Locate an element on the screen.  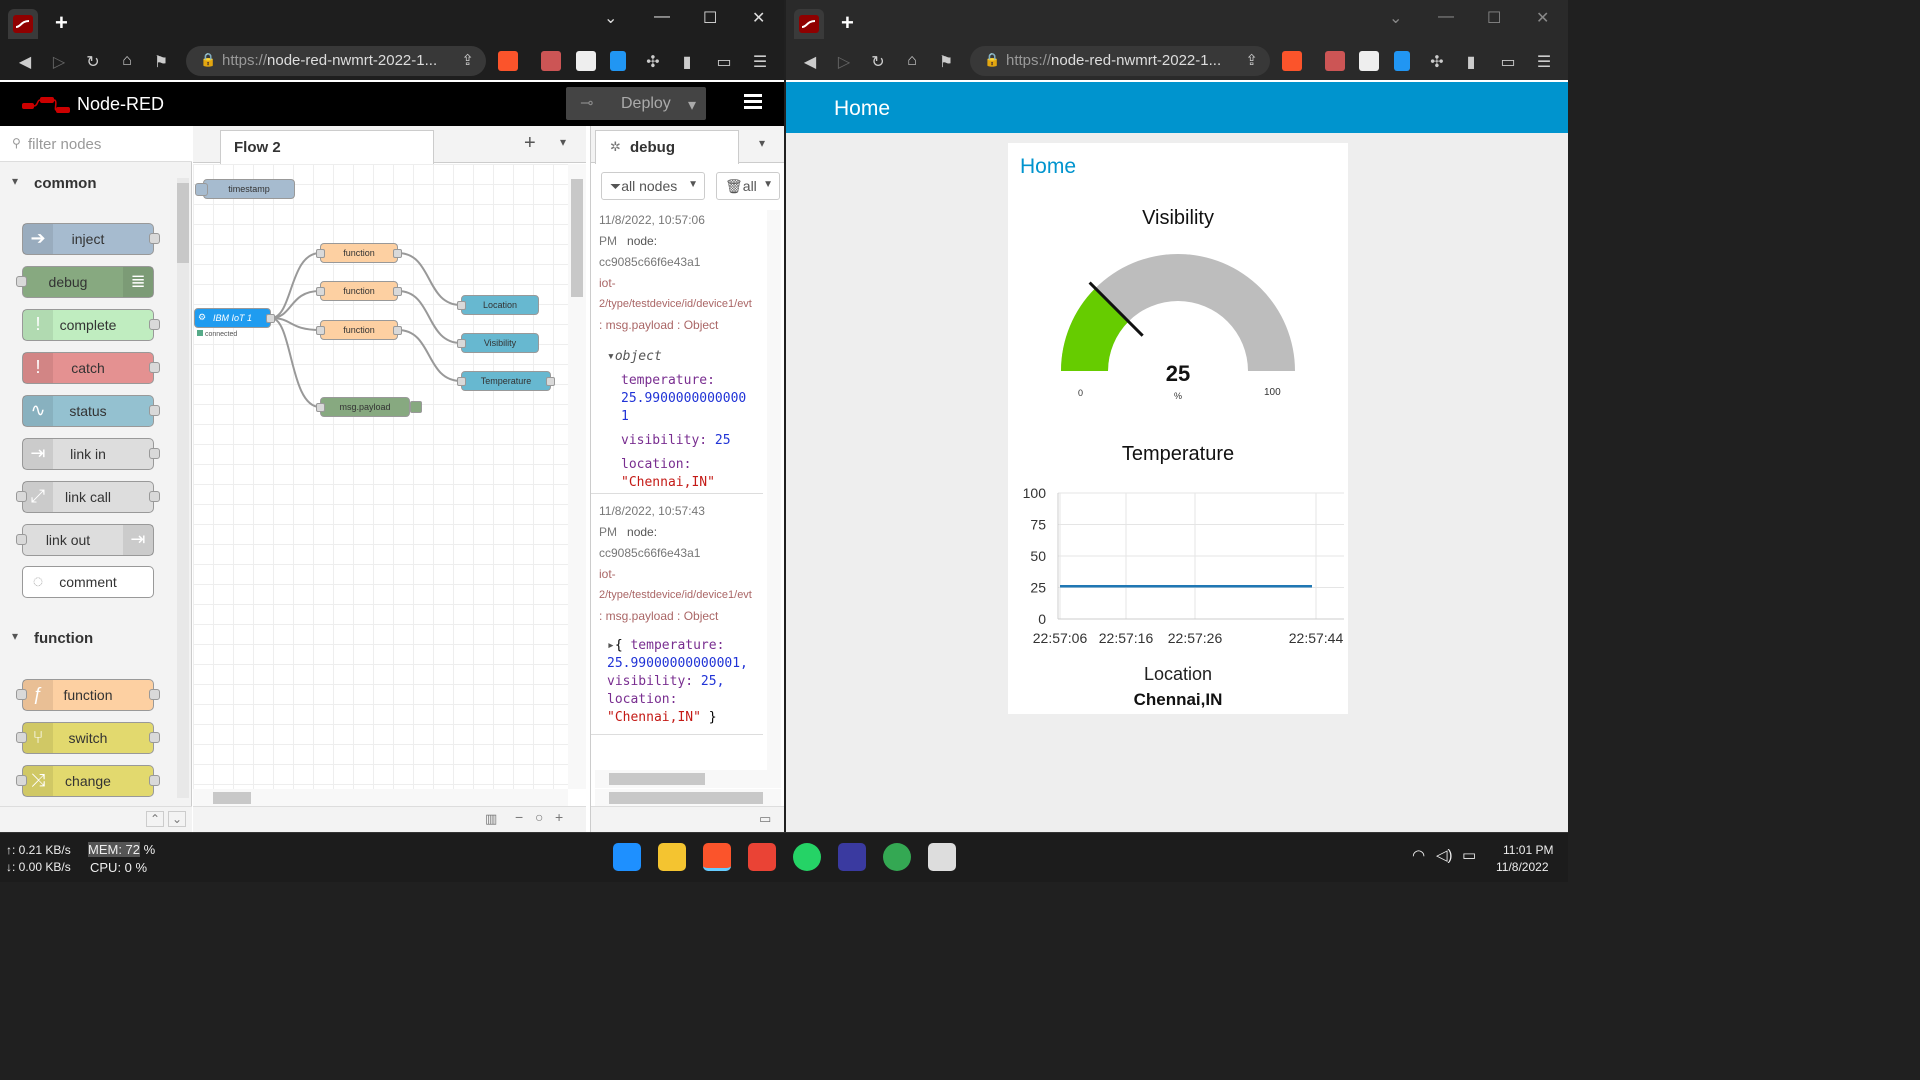
palette-node-function: ƒ function is located at coordinates (88, 695).